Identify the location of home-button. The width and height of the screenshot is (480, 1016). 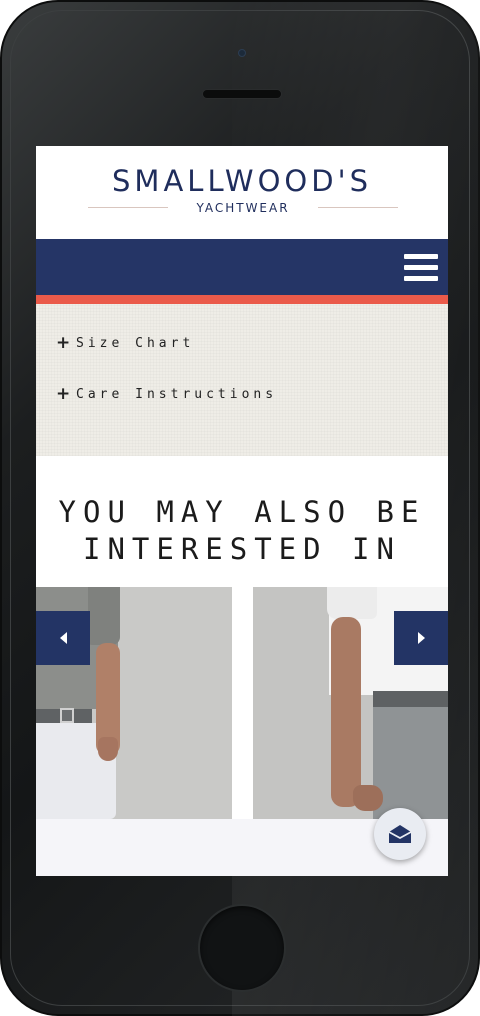
(242, 948).